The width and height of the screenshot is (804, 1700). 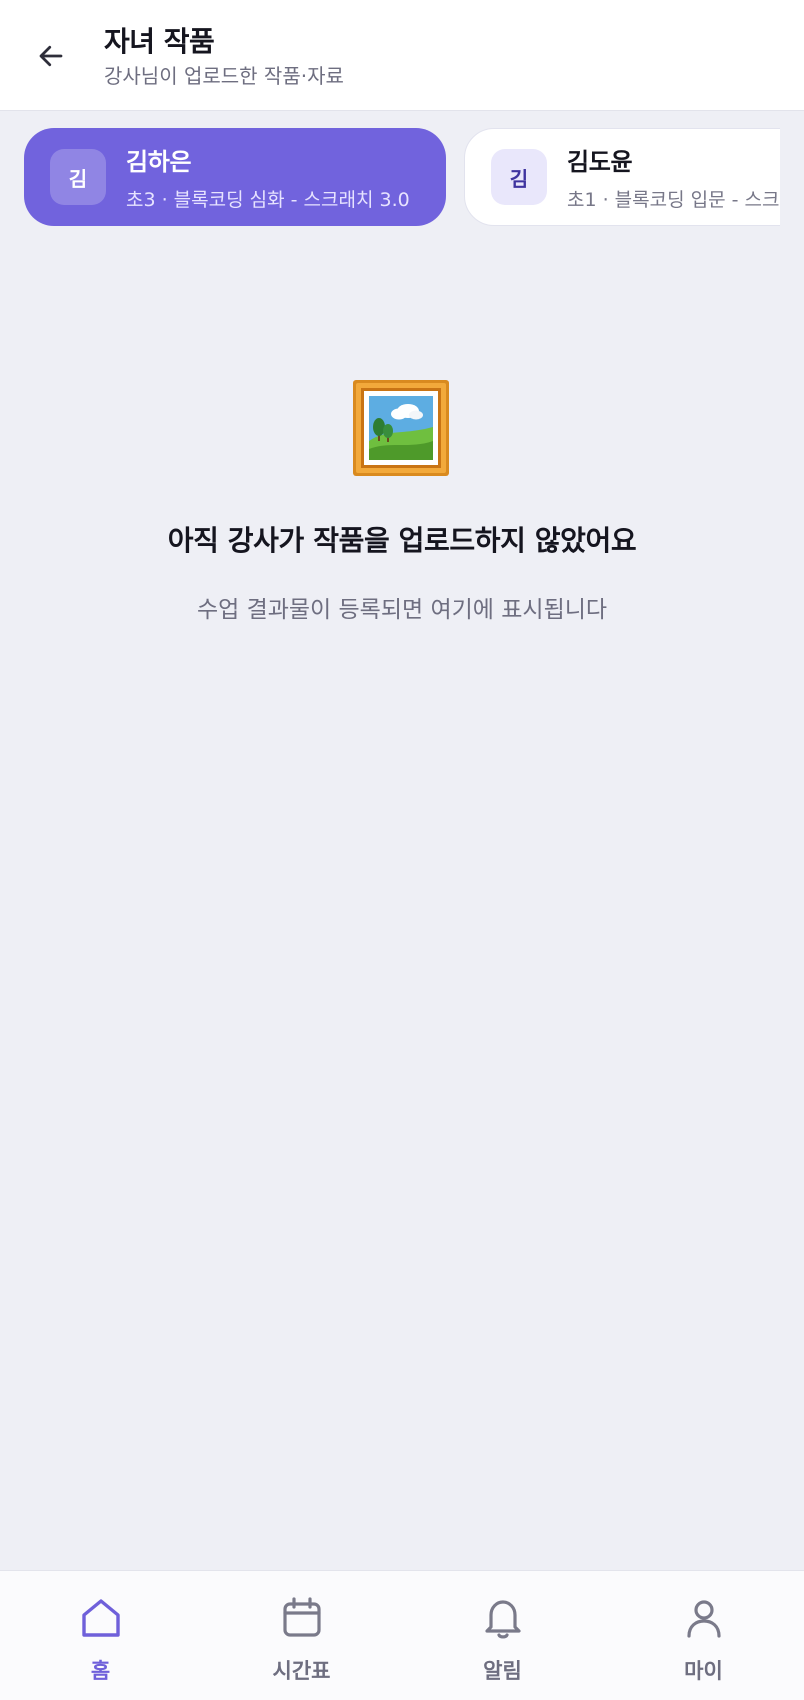 I want to click on calendar-icon, so click(x=301, y=1617).